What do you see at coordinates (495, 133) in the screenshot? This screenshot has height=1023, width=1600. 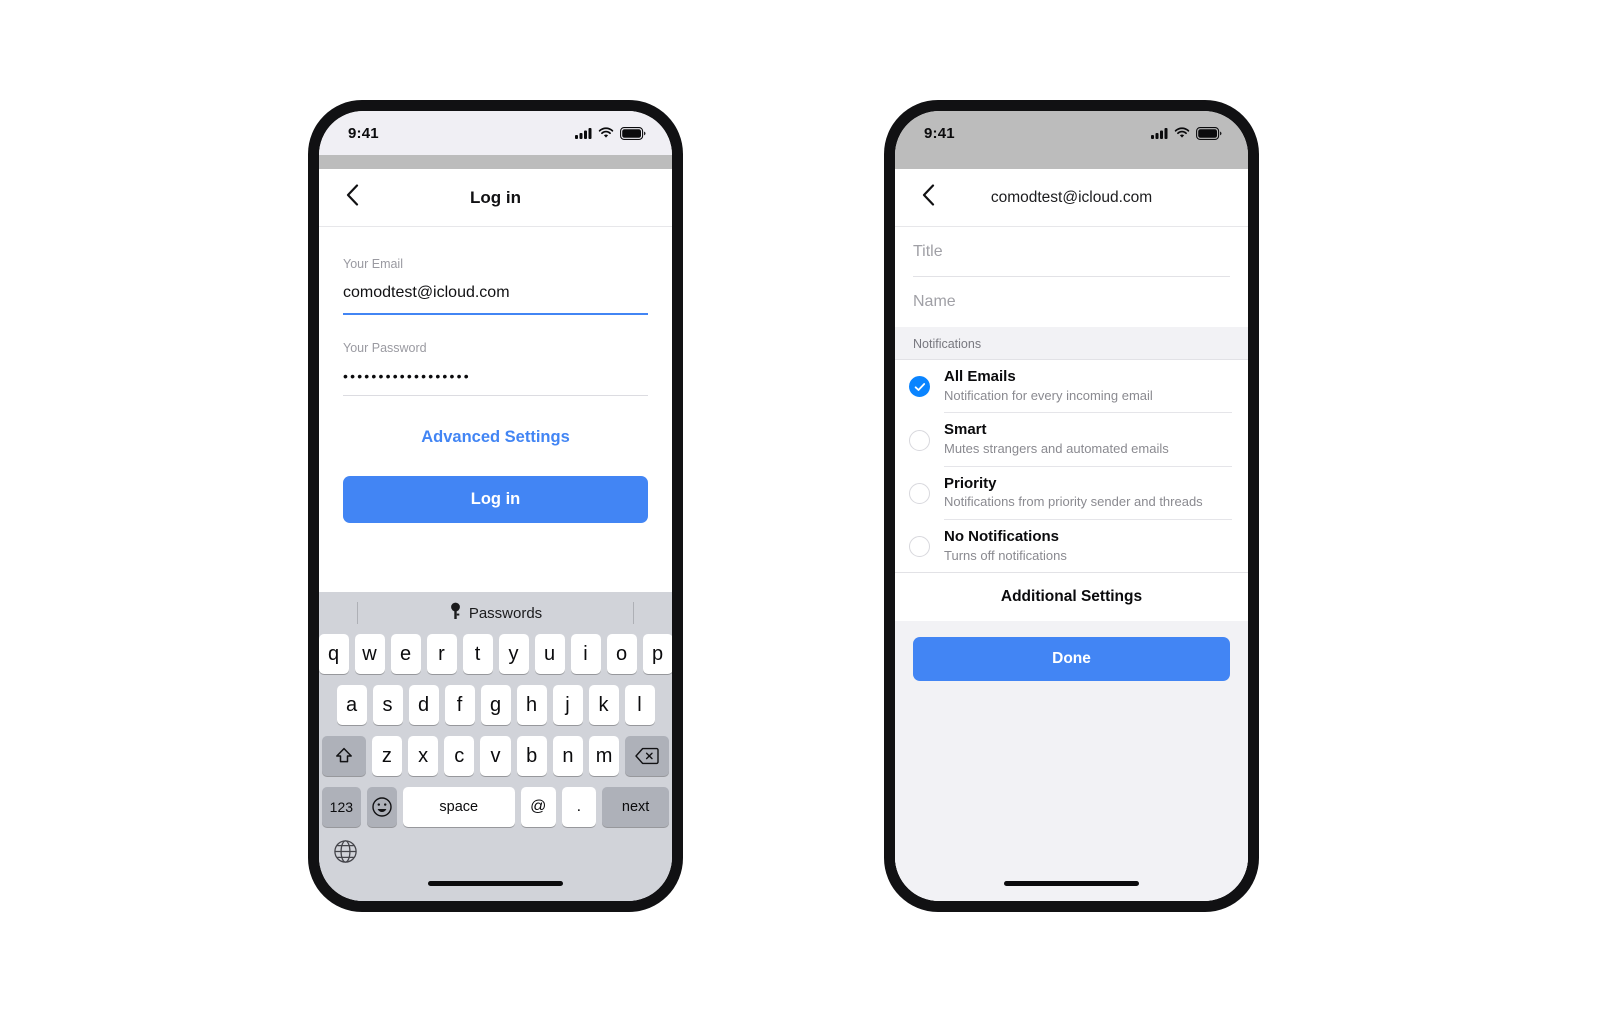 I see `status-bar: 9:41` at bounding box center [495, 133].